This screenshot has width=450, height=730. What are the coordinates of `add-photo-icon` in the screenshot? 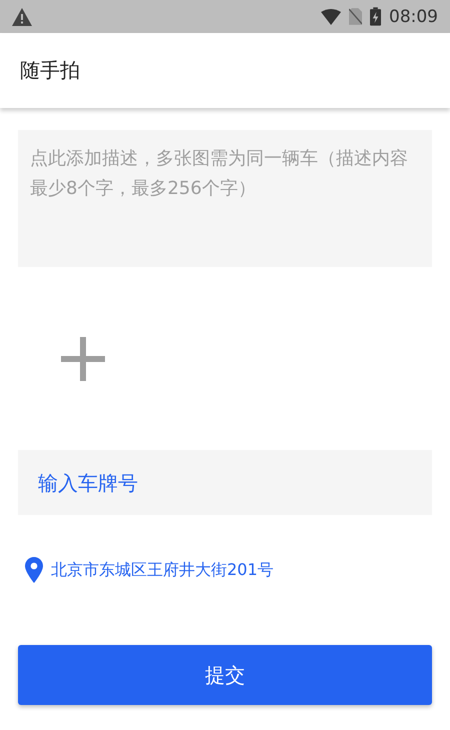 It's located at (83, 358).